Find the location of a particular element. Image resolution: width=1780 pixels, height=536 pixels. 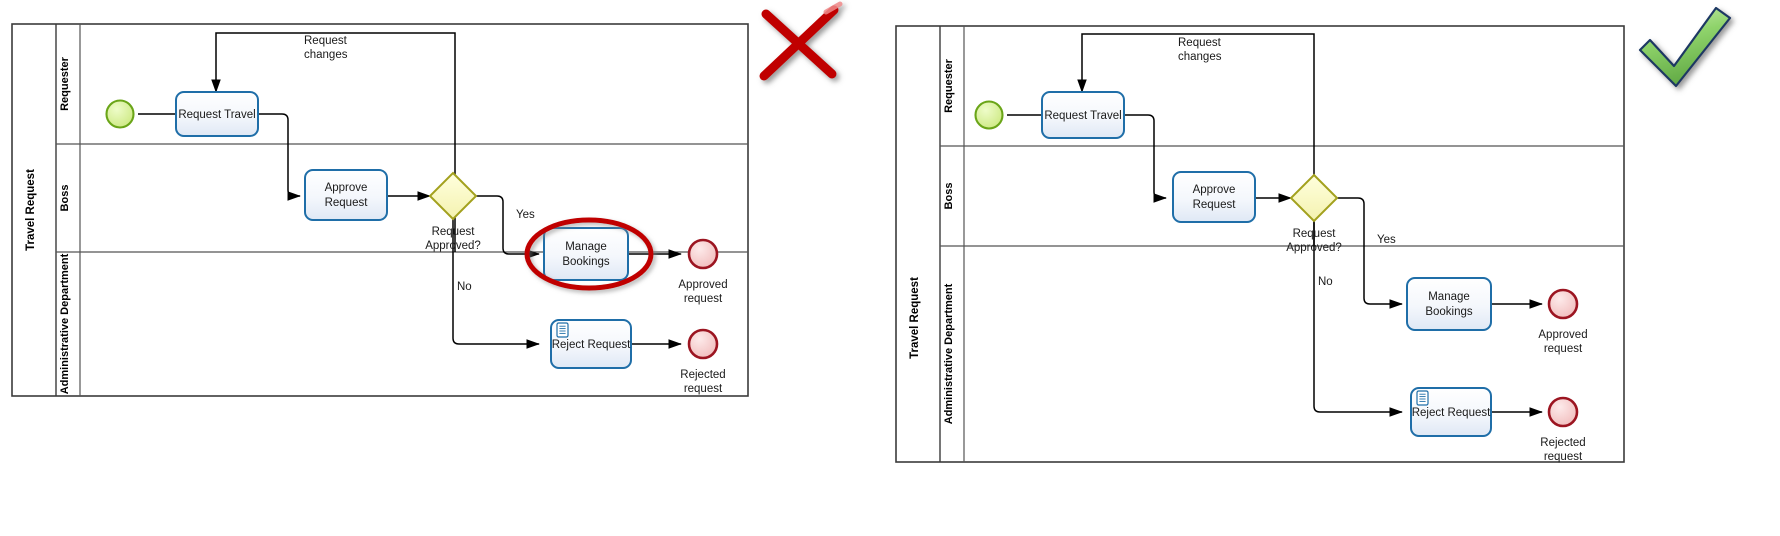

flow-yes-to-manage-bookings is located at coordinates (1370, 253).